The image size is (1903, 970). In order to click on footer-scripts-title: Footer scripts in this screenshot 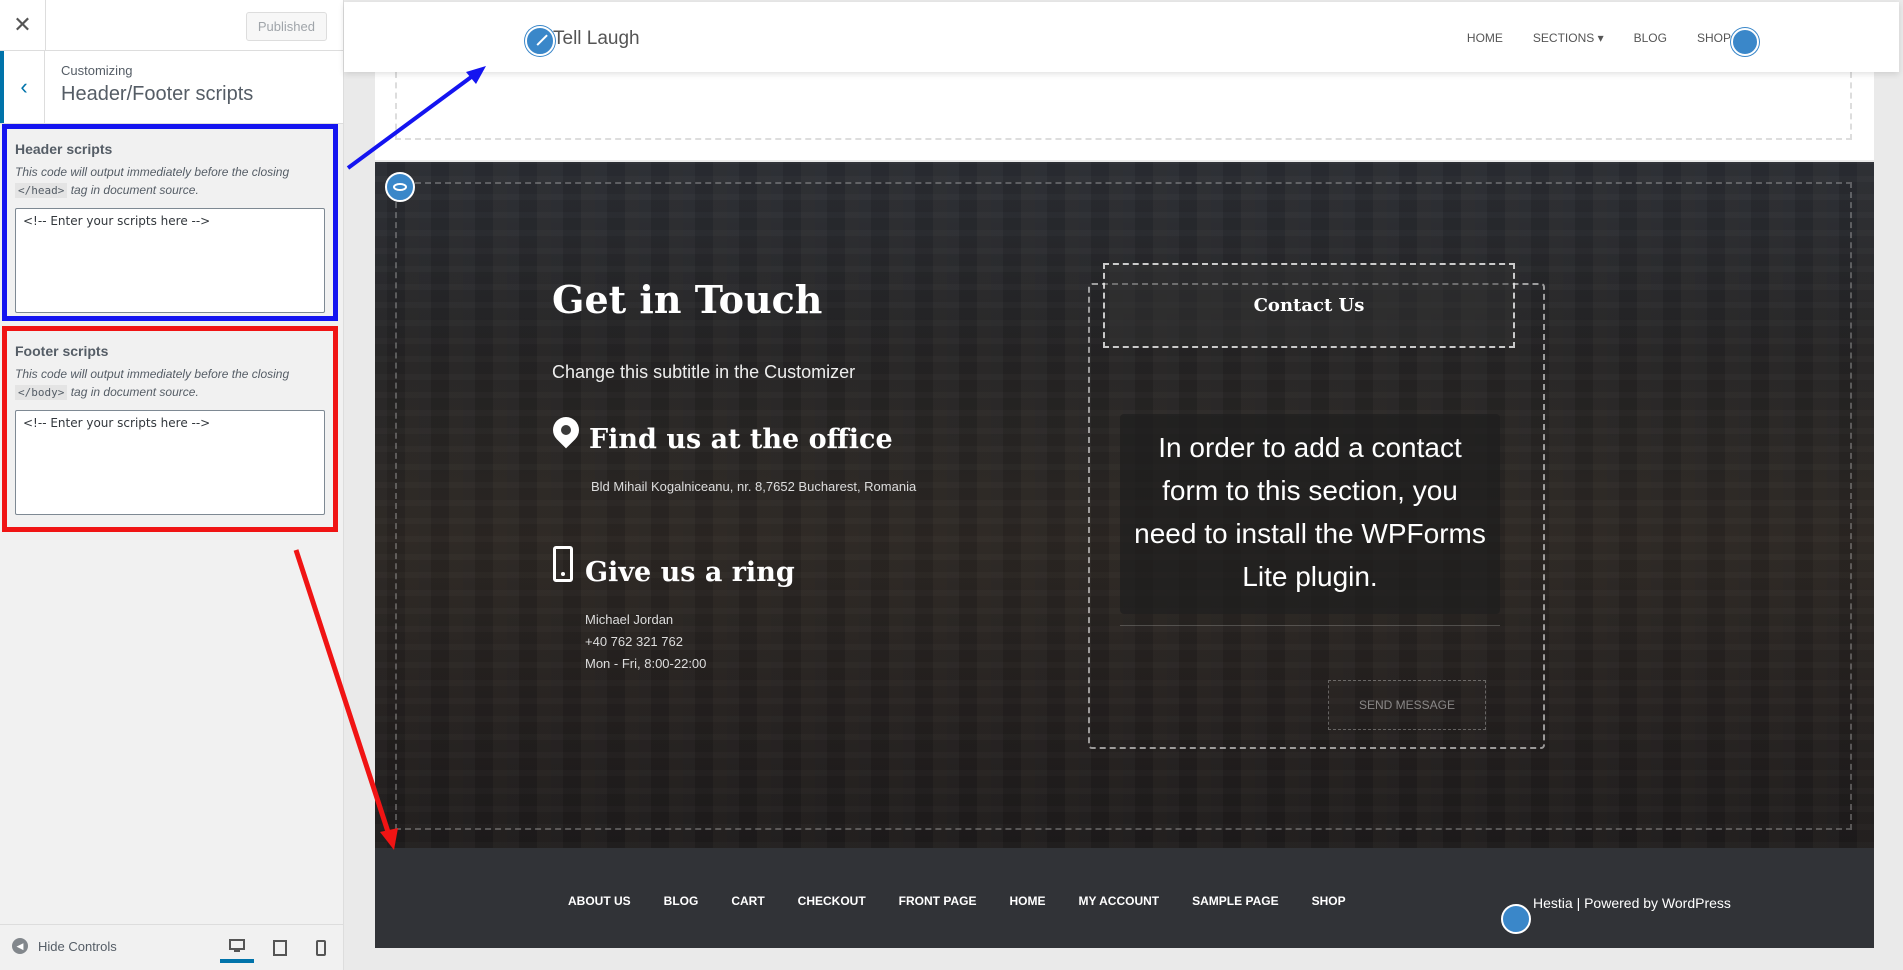, I will do `click(62, 351)`.